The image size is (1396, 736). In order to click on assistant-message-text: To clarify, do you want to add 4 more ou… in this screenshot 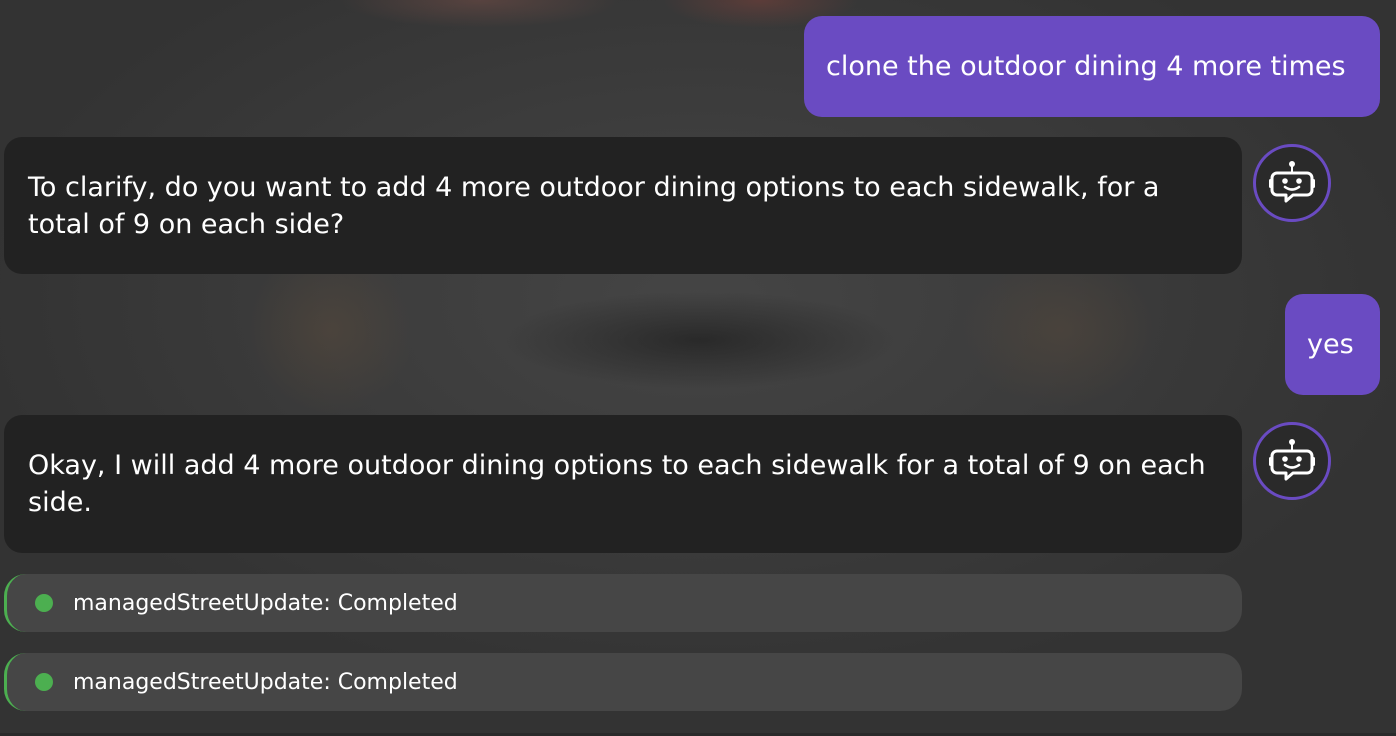, I will do `click(594, 206)`.